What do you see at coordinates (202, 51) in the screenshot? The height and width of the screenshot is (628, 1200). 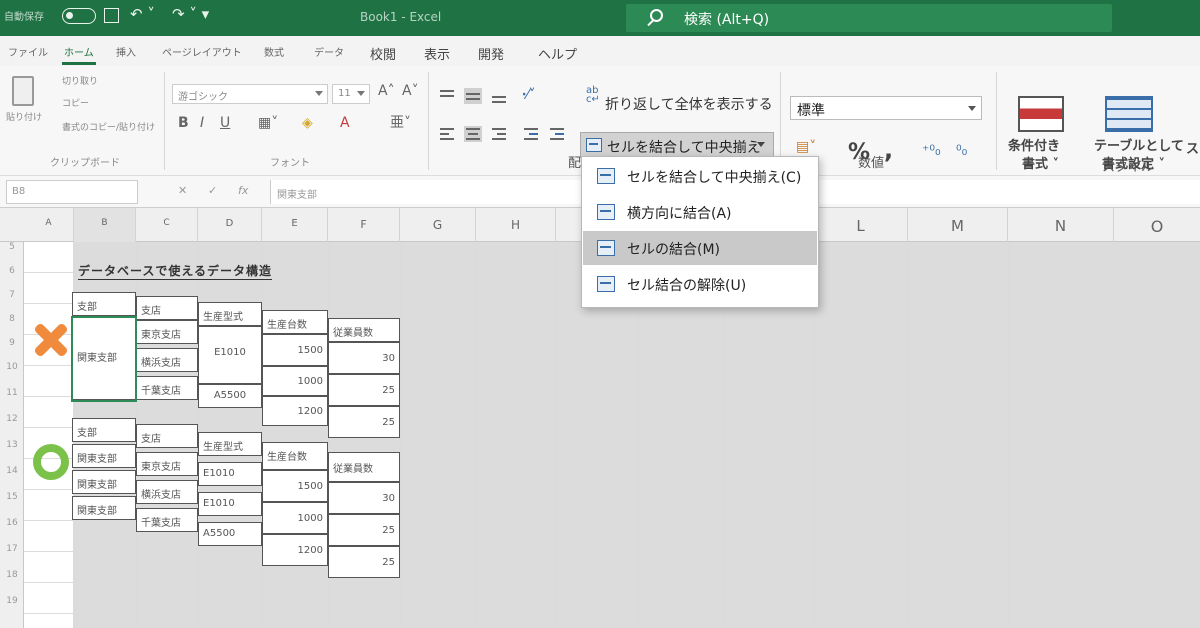 I see `tab-page-layout: ページレイアウト` at bounding box center [202, 51].